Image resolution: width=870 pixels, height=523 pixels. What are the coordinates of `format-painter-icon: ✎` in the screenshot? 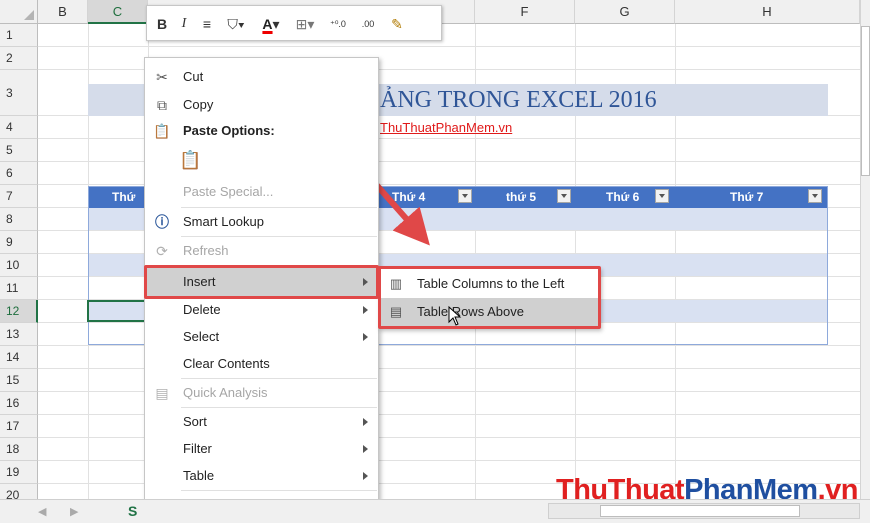 It's located at (397, 24).